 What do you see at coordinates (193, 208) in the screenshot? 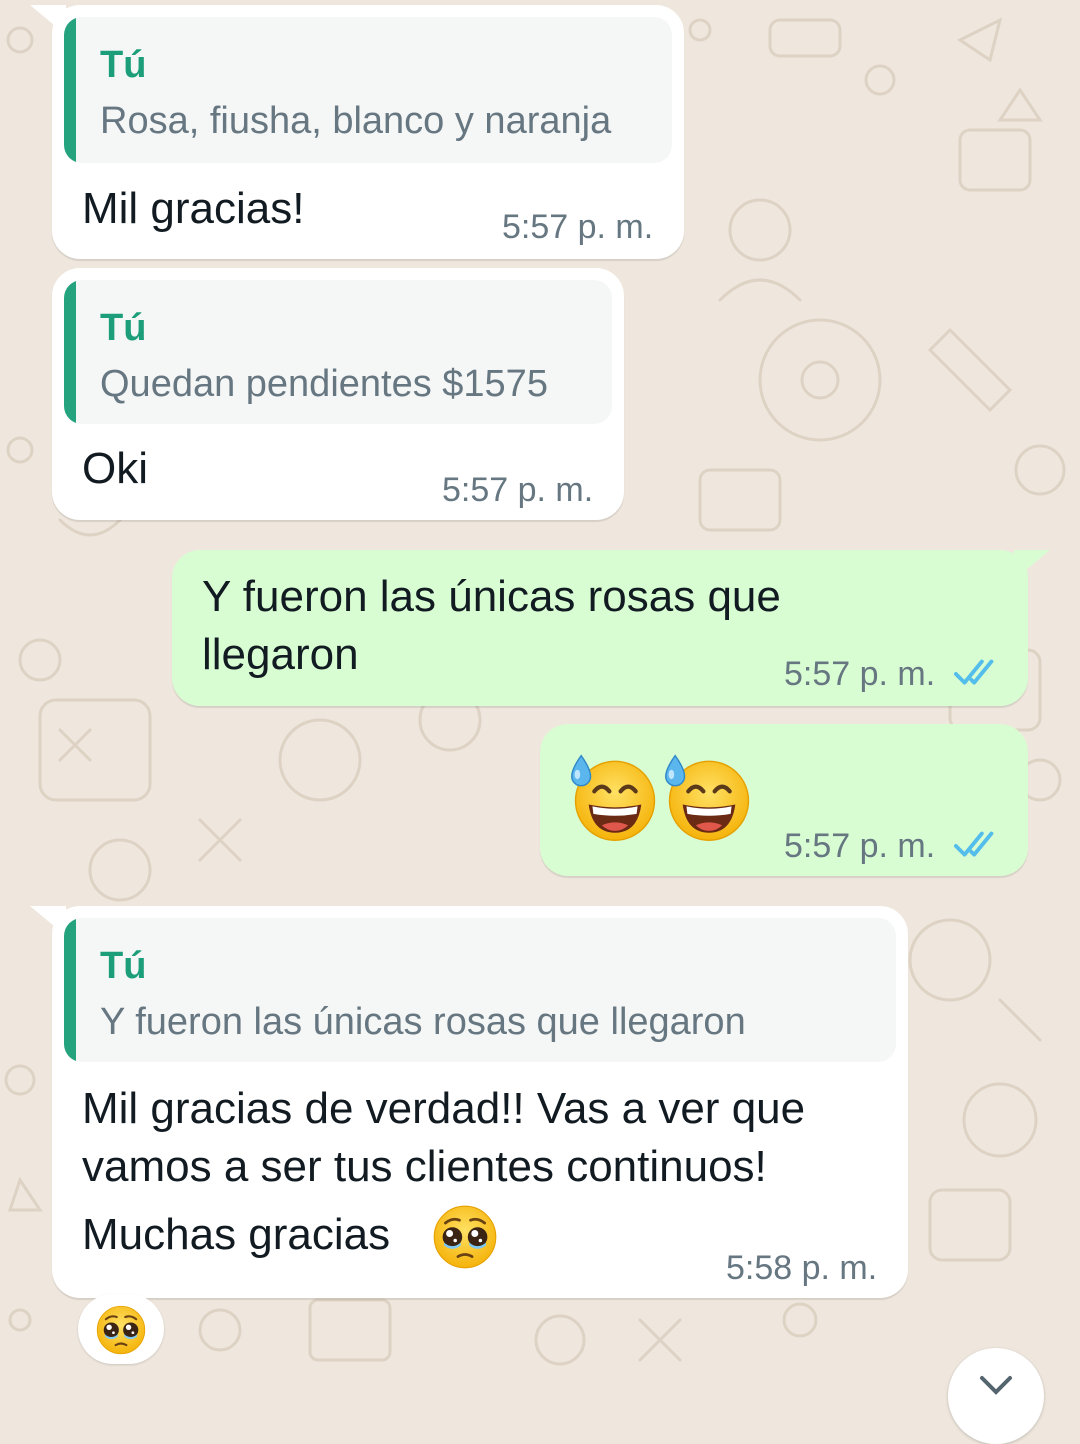
I see `message-text: Mil gracias!` at bounding box center [193, 208].